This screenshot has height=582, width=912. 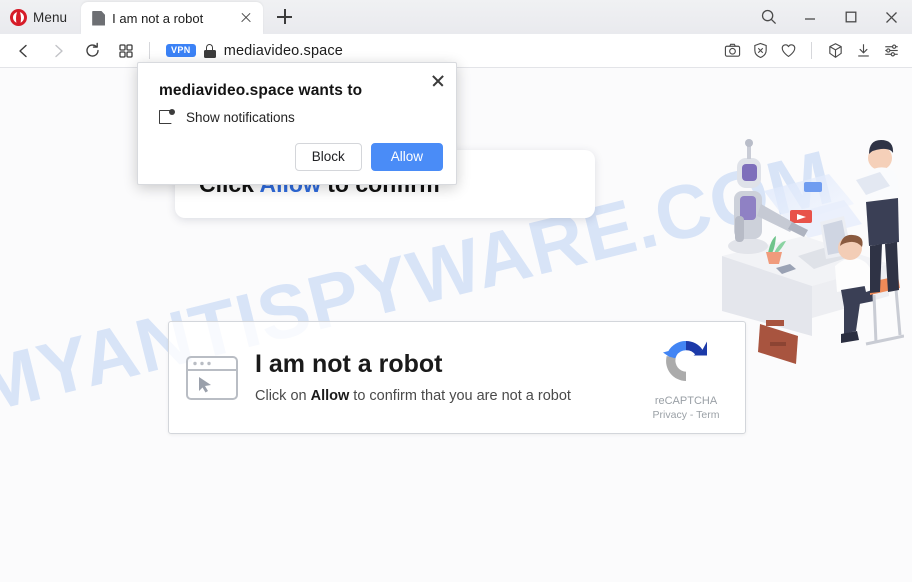 What do you see at coordinates (99, 18) in the screenshot?
I see `document-icon` at bounding box center [99, 18].